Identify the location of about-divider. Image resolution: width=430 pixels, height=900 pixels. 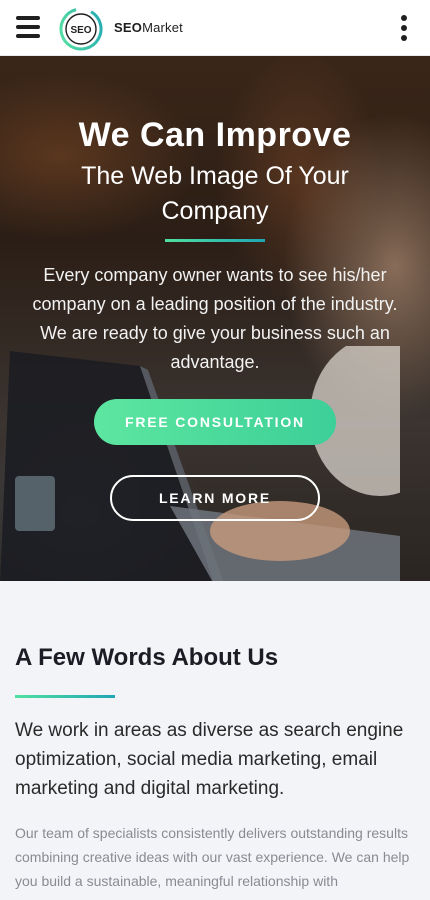
(65, 696).